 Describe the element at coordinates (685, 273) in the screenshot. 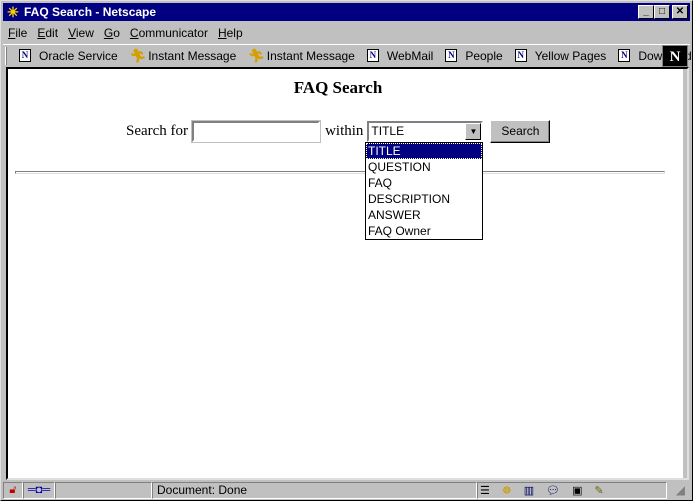

I see `content-frame-edge` at that location.